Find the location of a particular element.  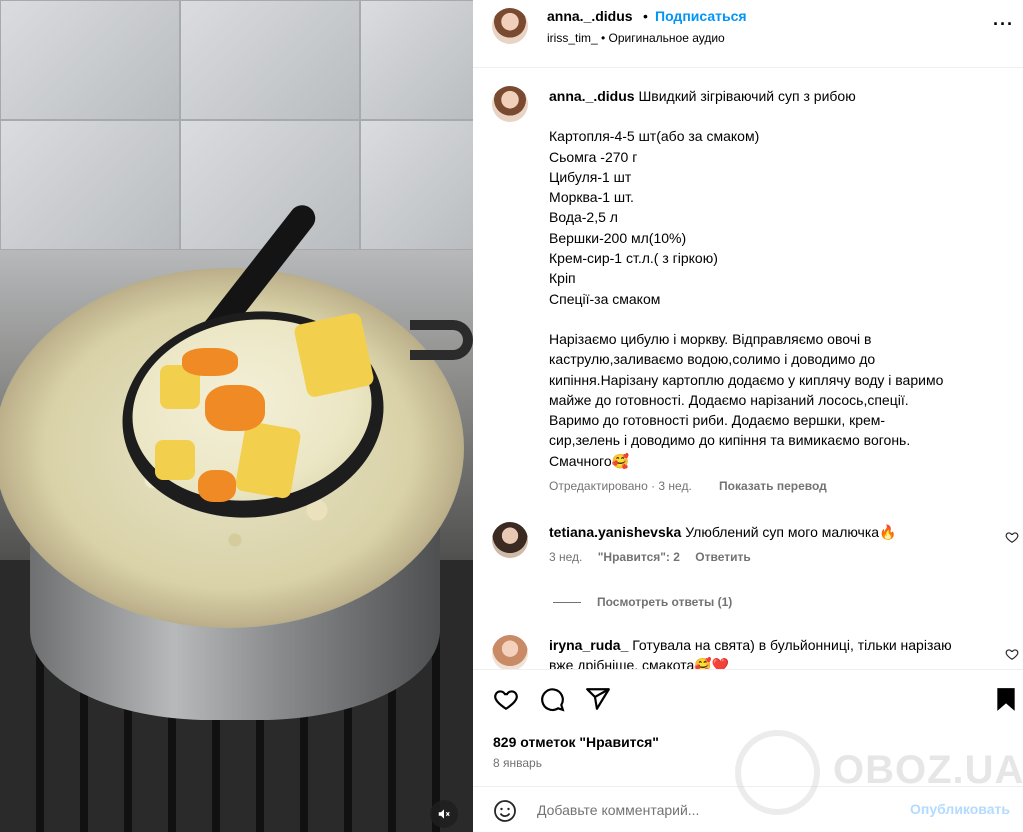

ingredient-line: Сьомга -270 г is located at coordinates (593, 156).